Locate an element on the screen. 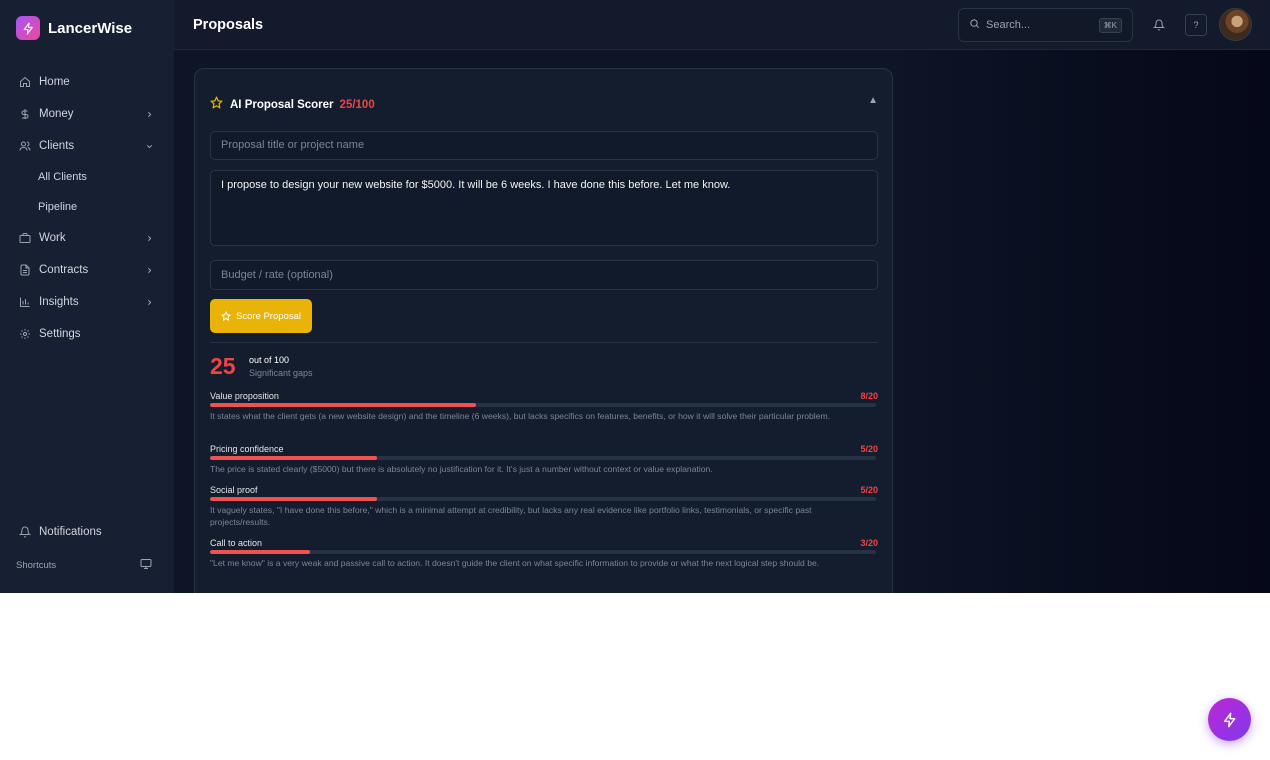  users-icon is located at coordinates (25, 146).